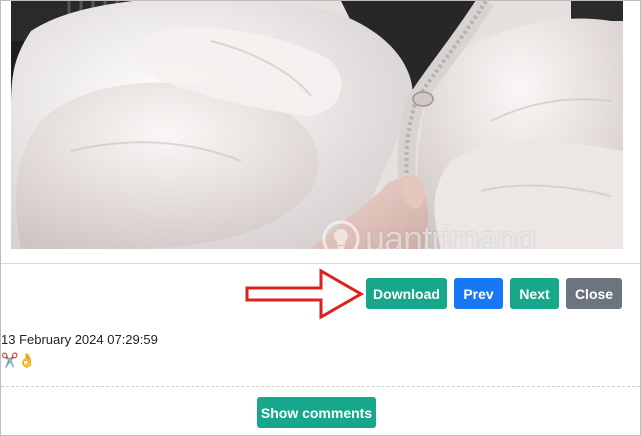 This screenshot has width=641, height=436. I want to click on show-comments-button: Show comments, so click(316, 412).